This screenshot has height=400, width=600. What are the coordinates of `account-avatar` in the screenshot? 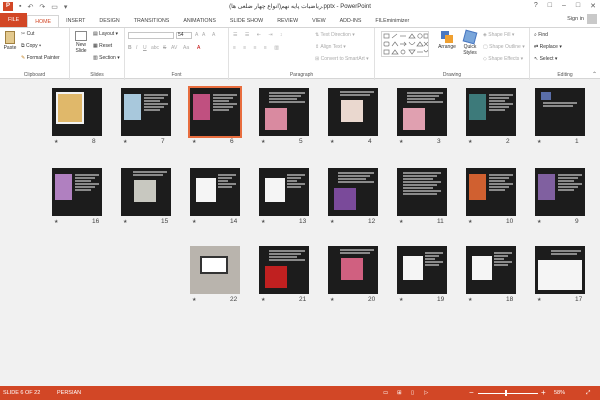 It's located at (592, 19).